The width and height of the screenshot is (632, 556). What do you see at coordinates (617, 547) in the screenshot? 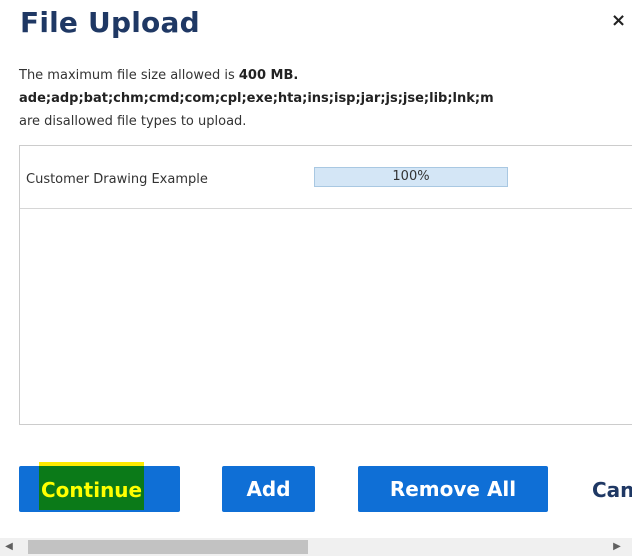
I see `scroll-right-icon: ▶` at bounding box center [617, 547].